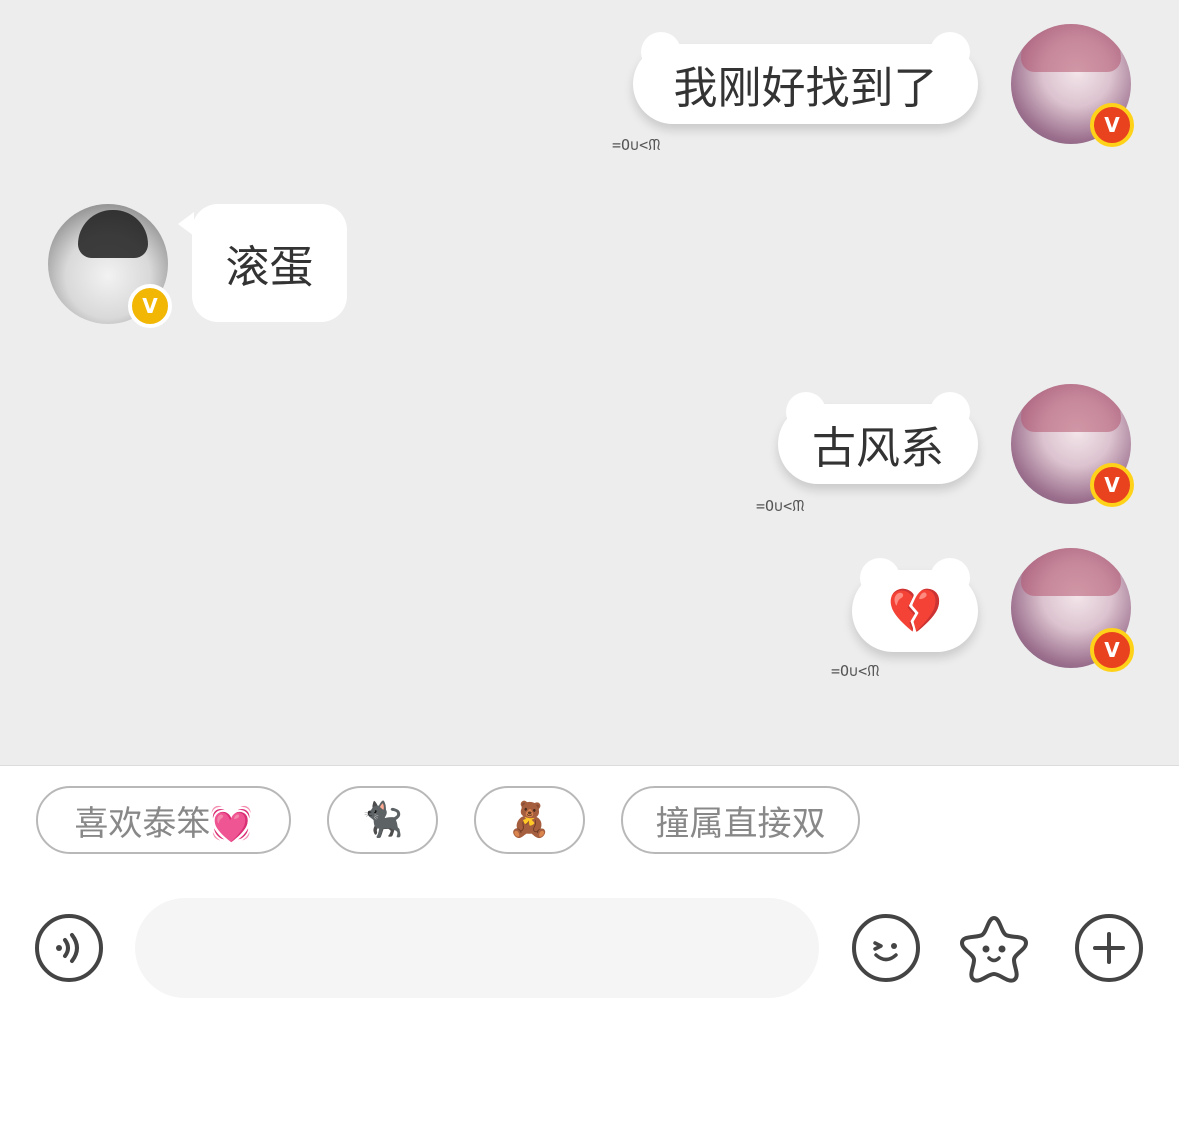  I want to click on sent-message-bubble: 我刚好找到了, so click(805, 78).